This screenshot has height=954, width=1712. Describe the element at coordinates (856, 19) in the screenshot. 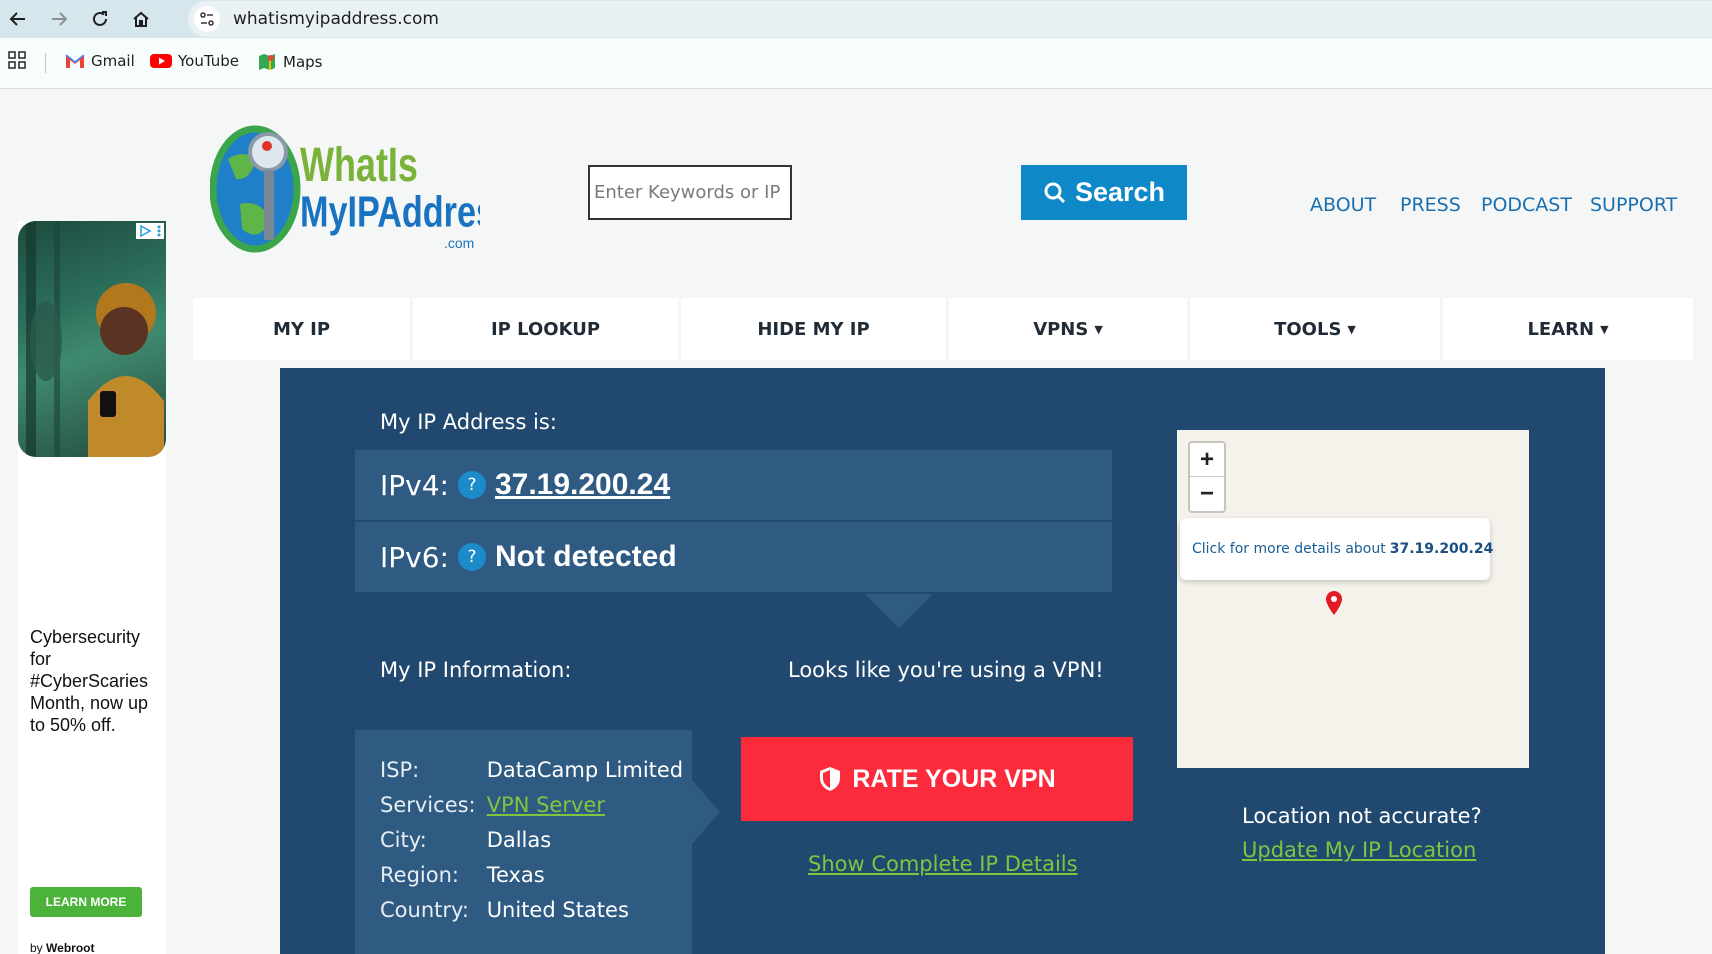

I see `browser-toolbar: whatismyipaddress.com` at that location.